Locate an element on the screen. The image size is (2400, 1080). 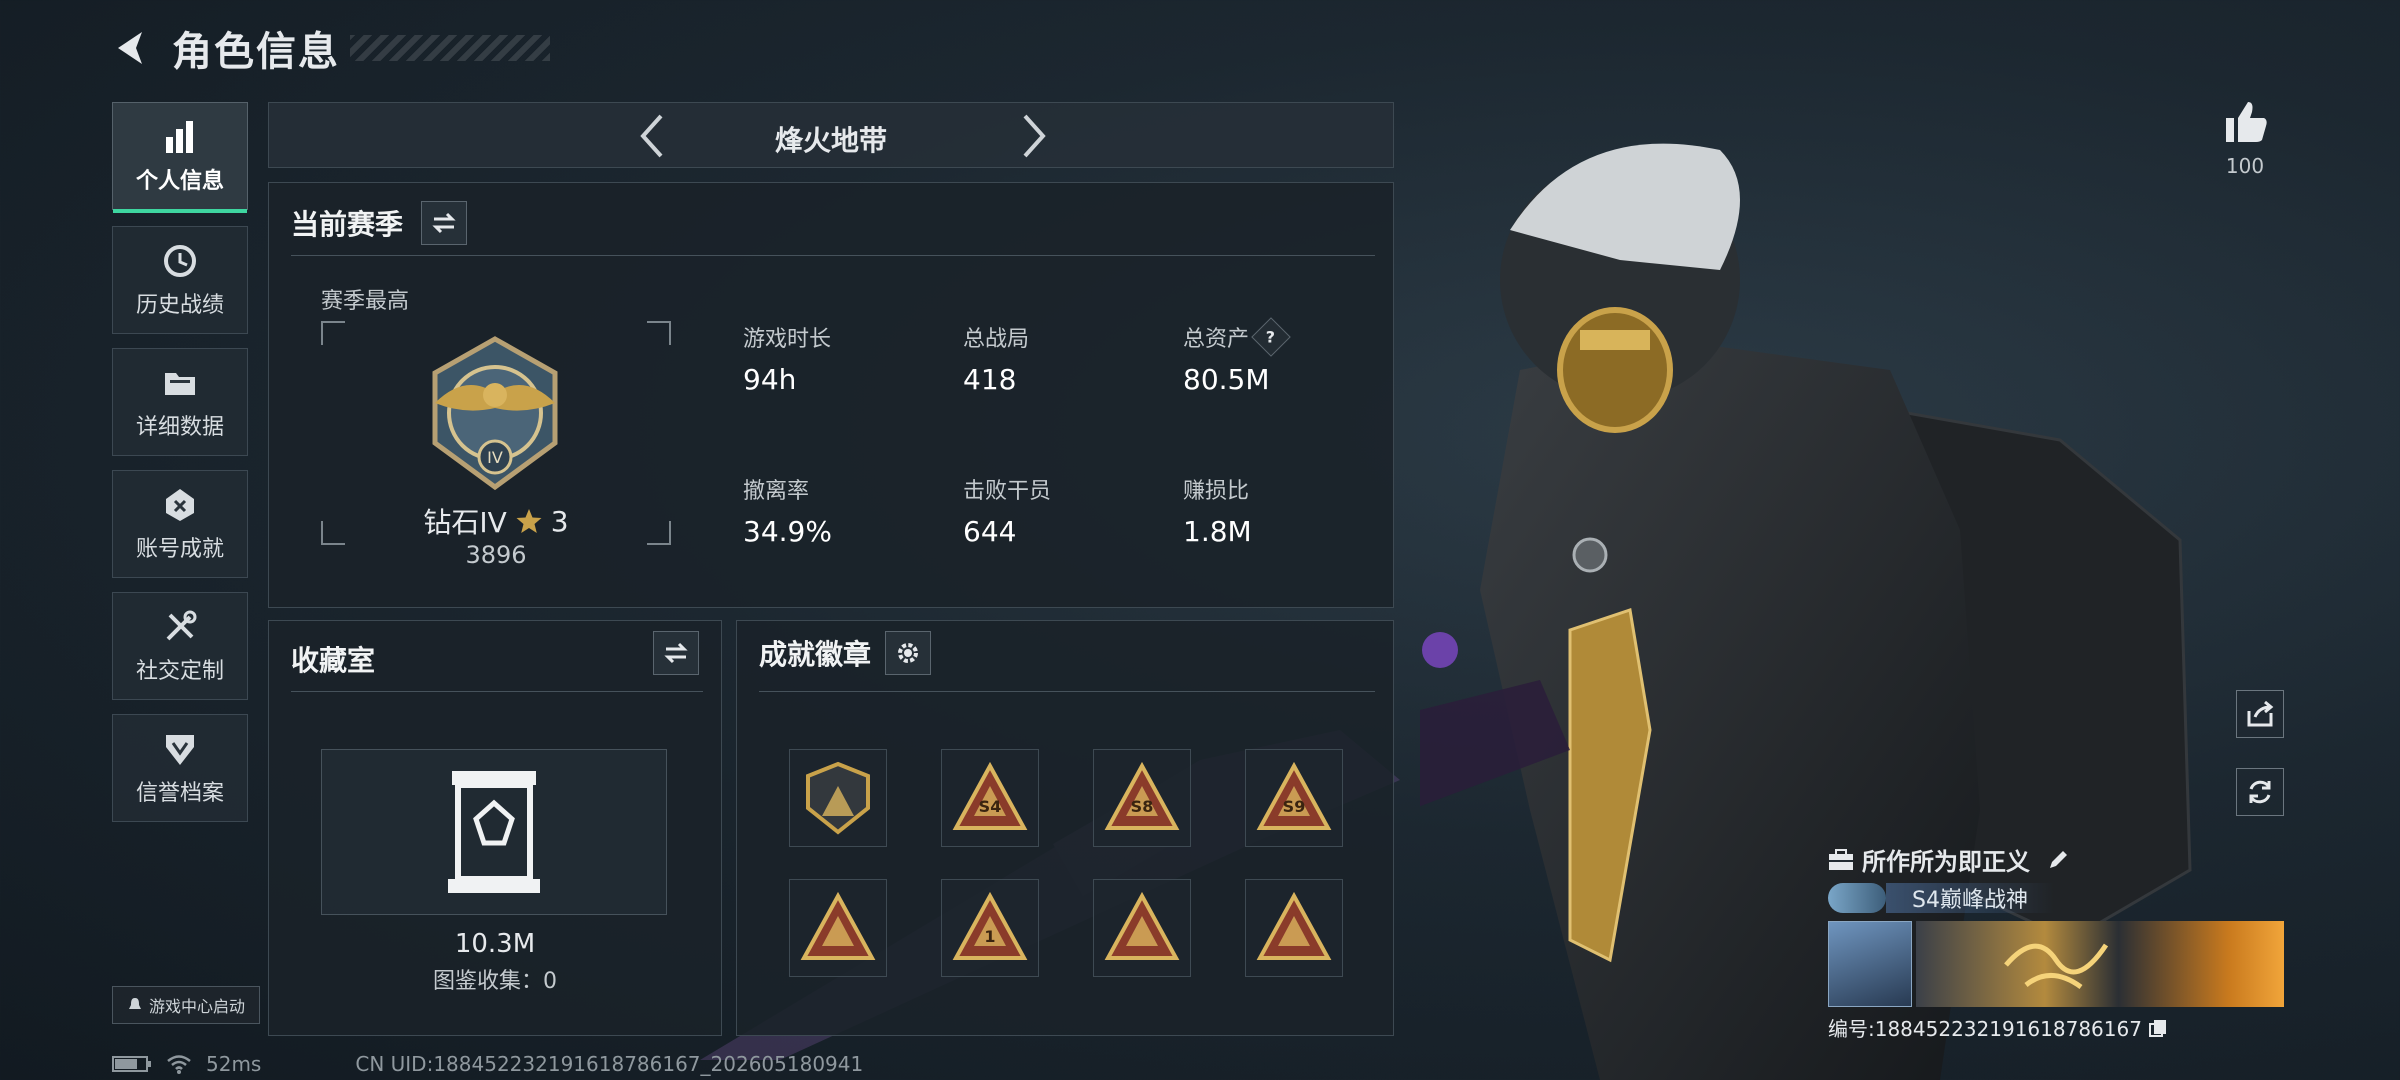
achievement-badge: 1 is located at coordinates (990, 928).